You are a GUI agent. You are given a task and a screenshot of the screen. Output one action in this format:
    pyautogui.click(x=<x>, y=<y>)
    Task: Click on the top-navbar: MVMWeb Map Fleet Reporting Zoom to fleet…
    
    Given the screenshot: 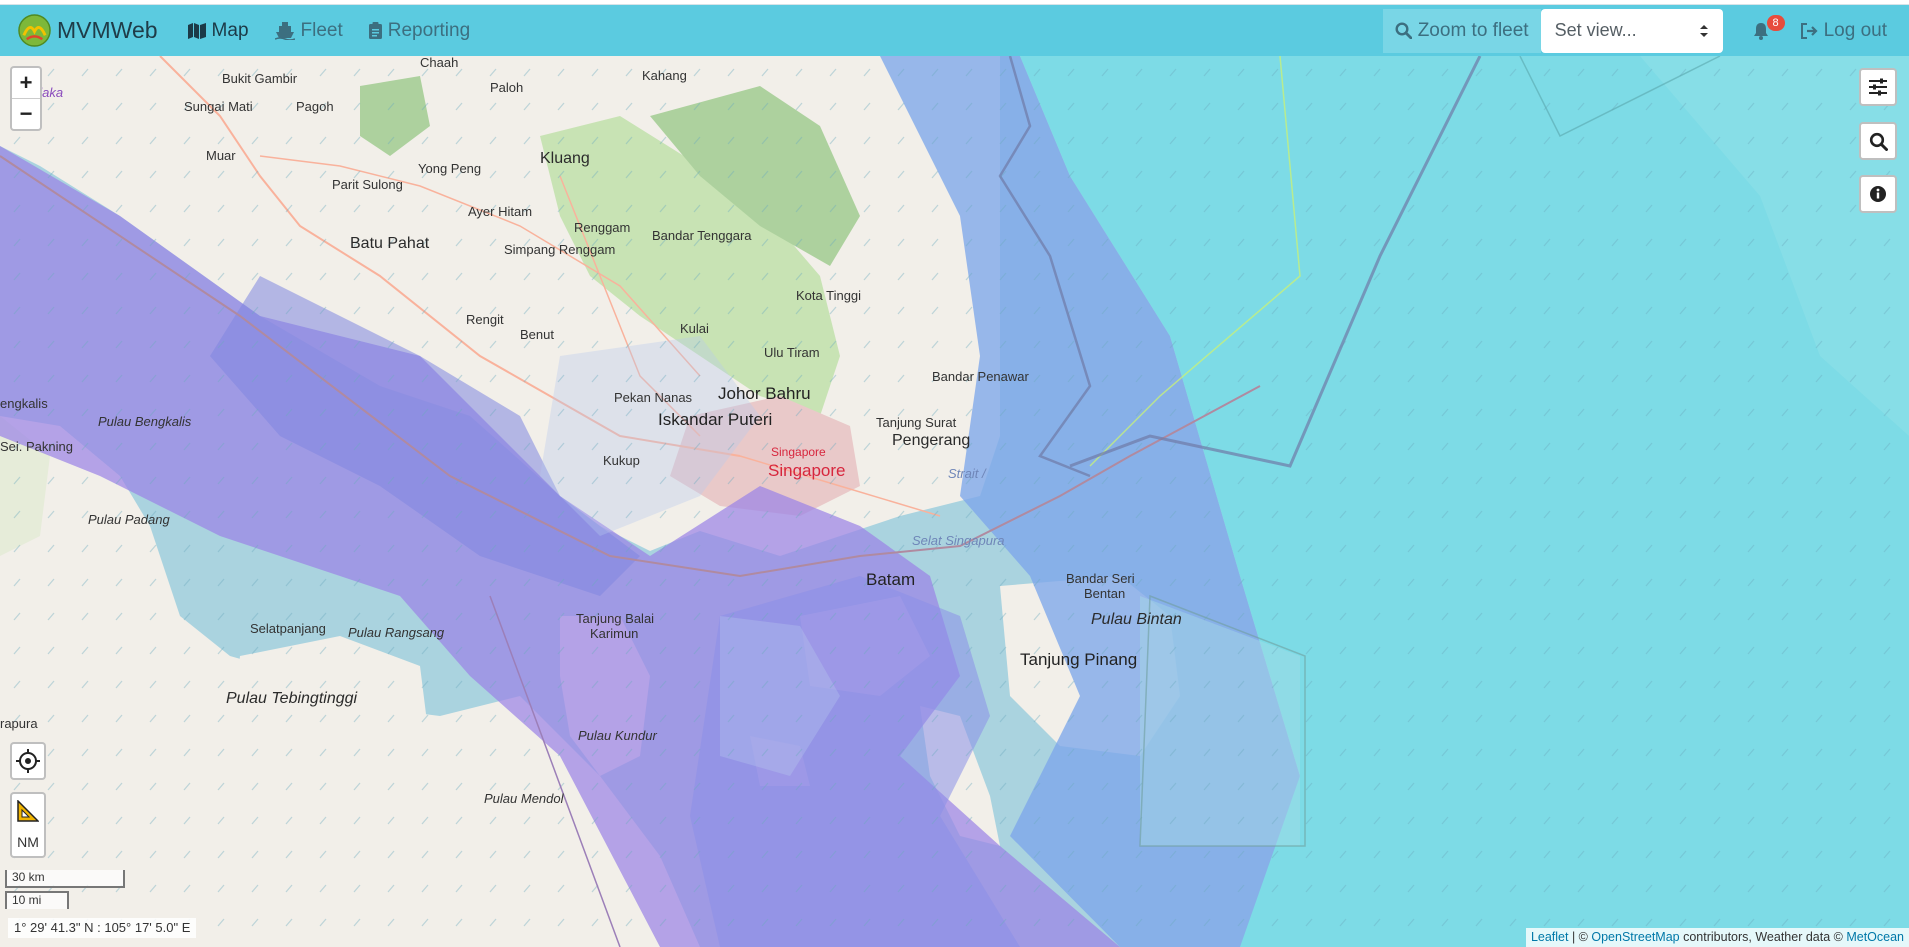 What is the action you would take?
    pyautogui.click(x=954, y=30)
    